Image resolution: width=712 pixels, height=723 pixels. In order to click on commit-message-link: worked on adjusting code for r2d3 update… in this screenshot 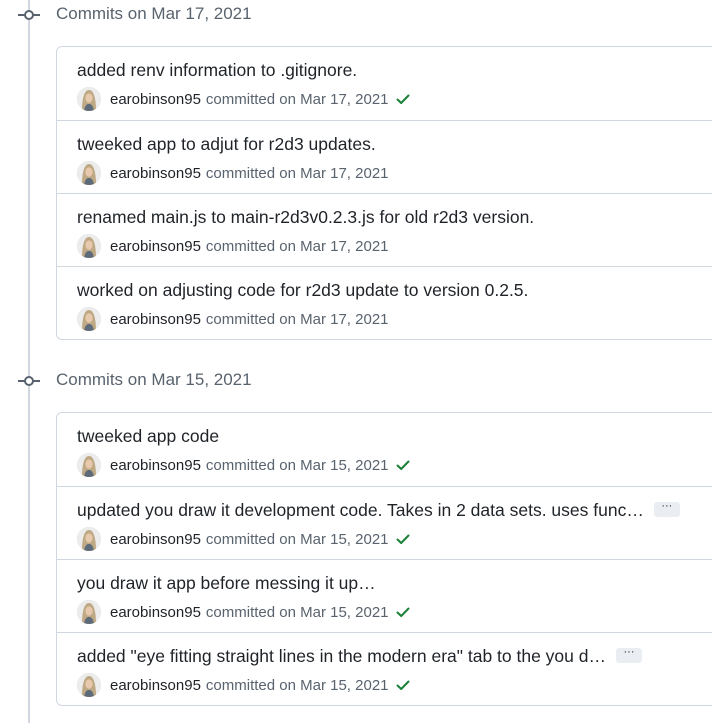, I will do `click(302, 290)`.